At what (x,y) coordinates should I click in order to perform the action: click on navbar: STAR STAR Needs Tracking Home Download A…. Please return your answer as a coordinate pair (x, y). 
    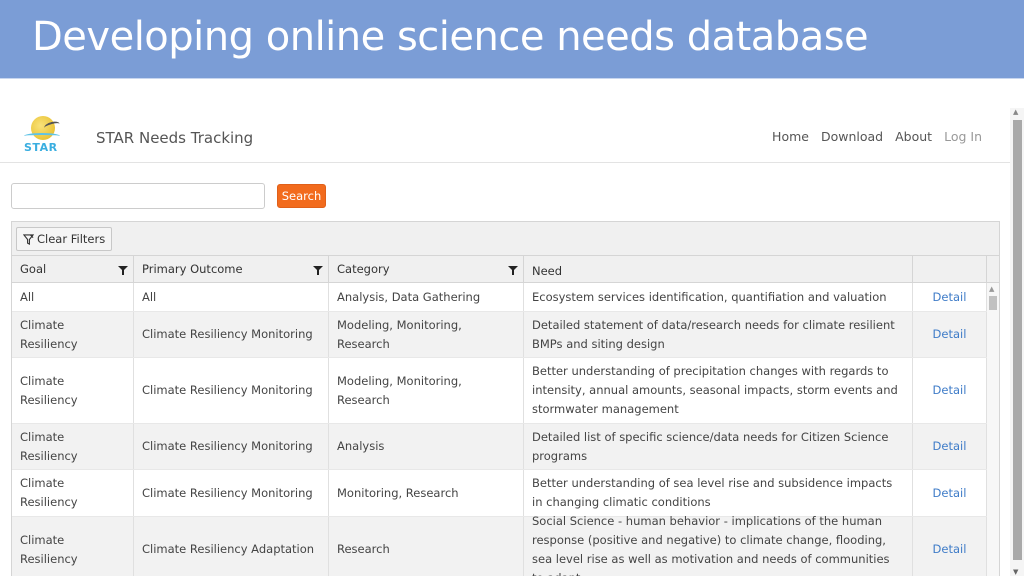
    Looking at the image, I should click on (505, 131).